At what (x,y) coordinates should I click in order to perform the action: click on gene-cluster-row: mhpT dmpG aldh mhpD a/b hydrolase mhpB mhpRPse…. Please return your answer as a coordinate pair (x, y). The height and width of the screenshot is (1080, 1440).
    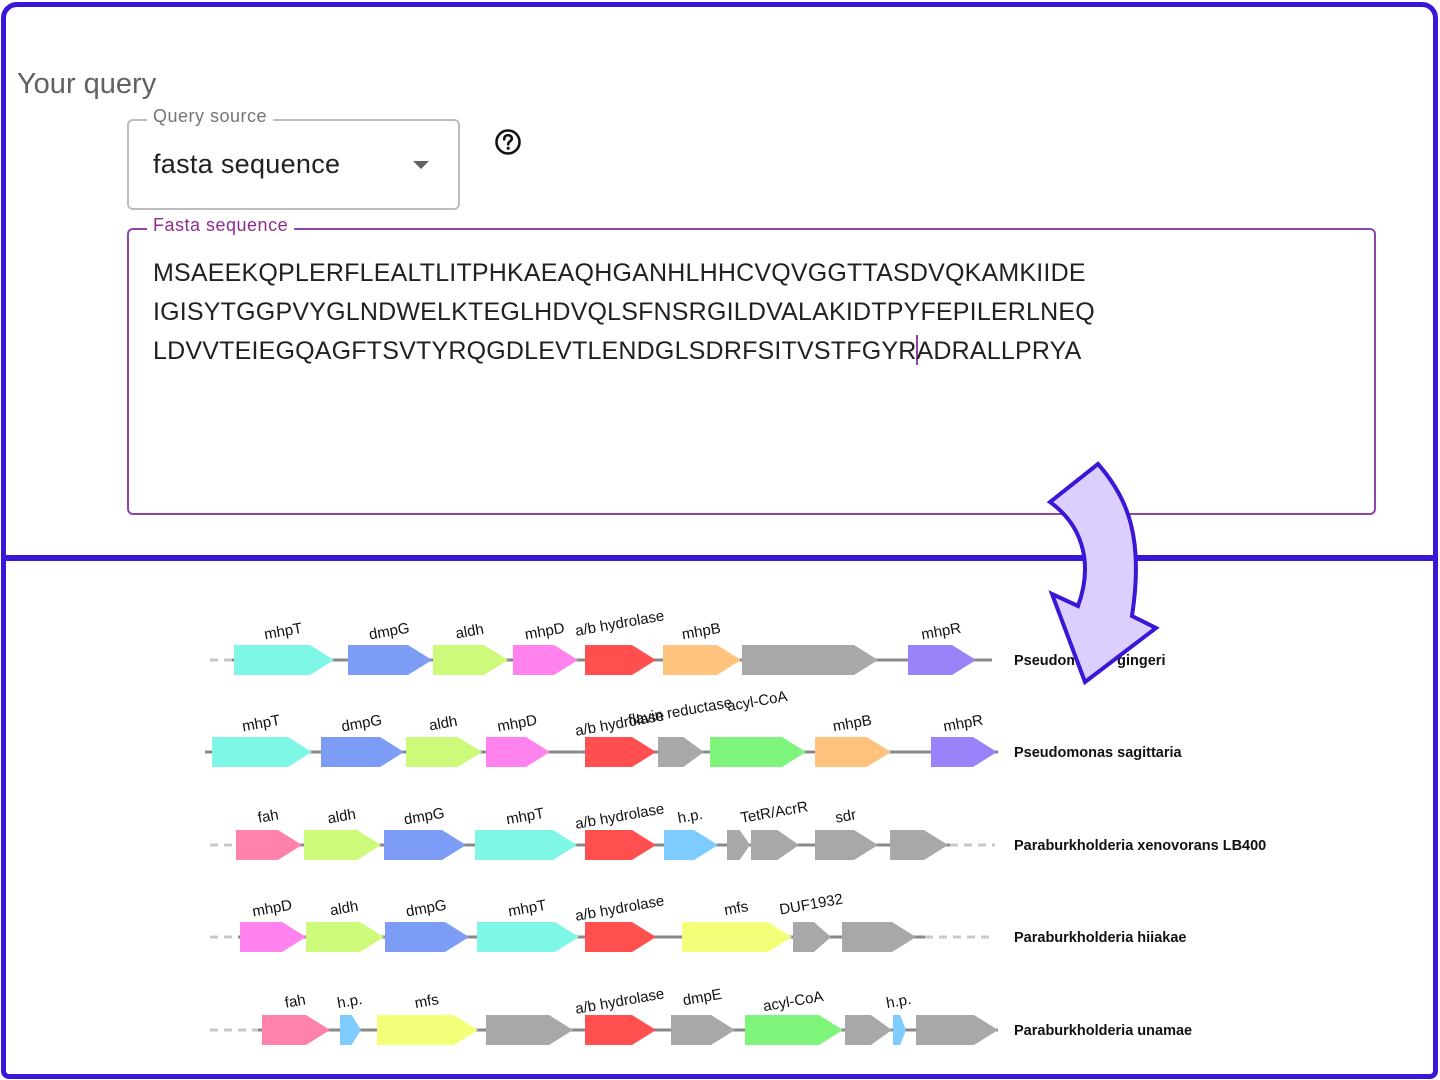
    Looking at the image, I should click on (687, 641).